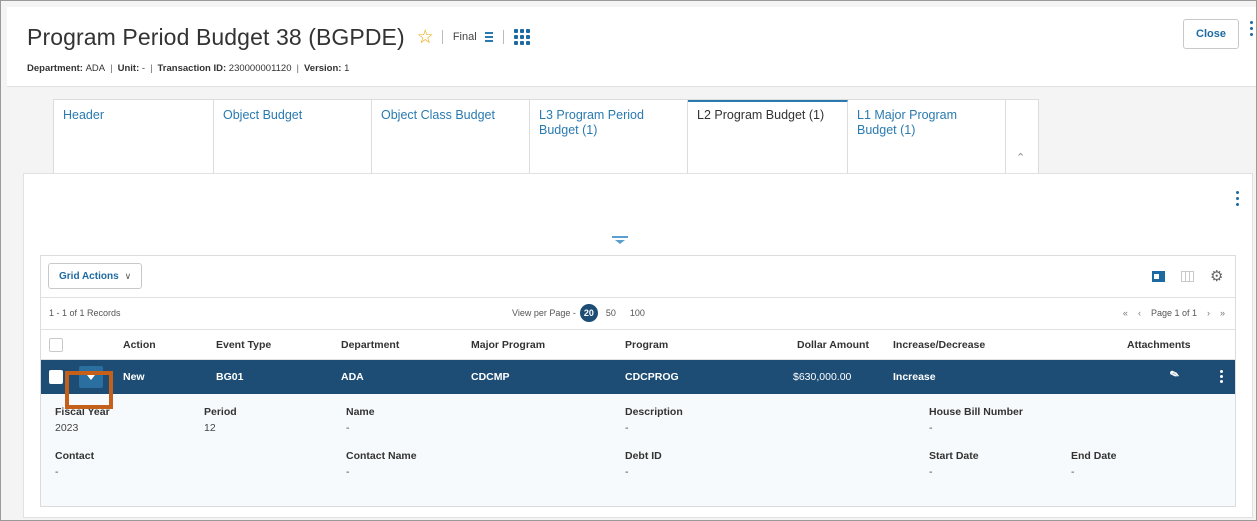 This screenshot has height=521, width=1257. Describe the element at coordinates (128, 275) in the screenshot. I see `chevron-down-icon: ∨` at that location.